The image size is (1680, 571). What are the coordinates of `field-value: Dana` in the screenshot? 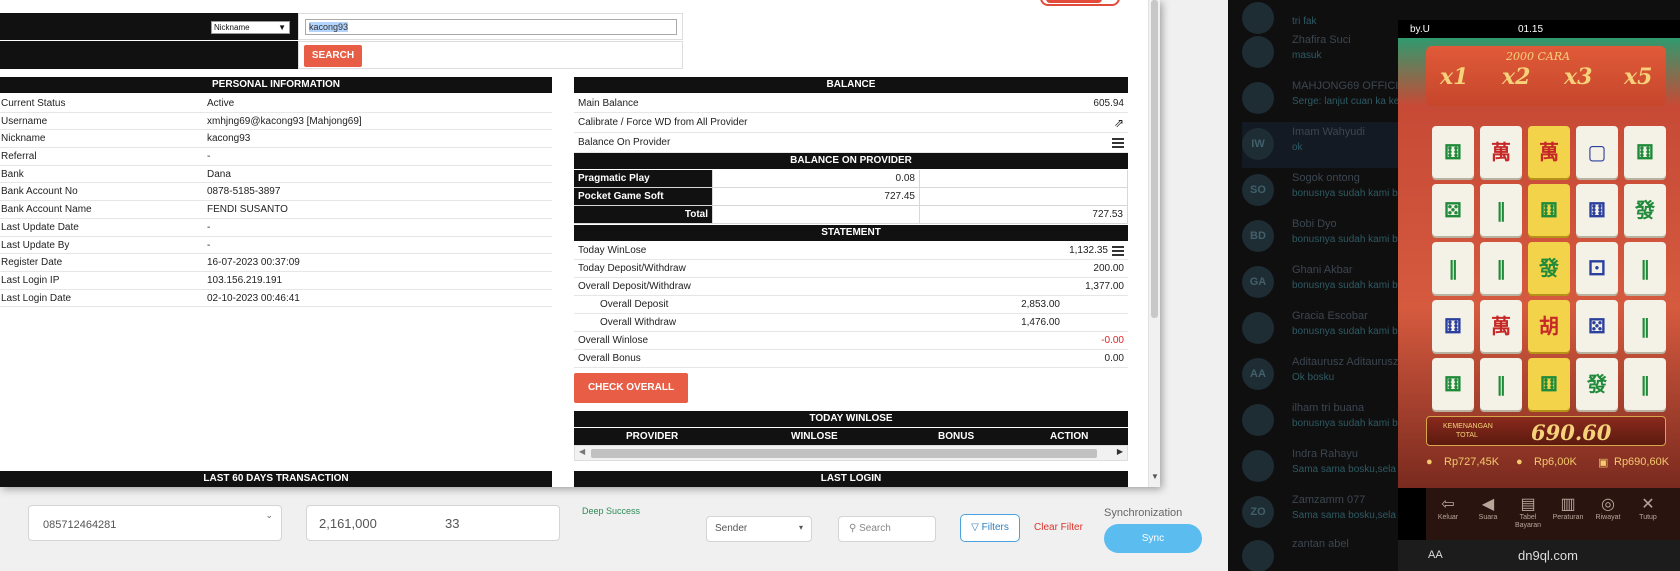 It's located at (219, 174).